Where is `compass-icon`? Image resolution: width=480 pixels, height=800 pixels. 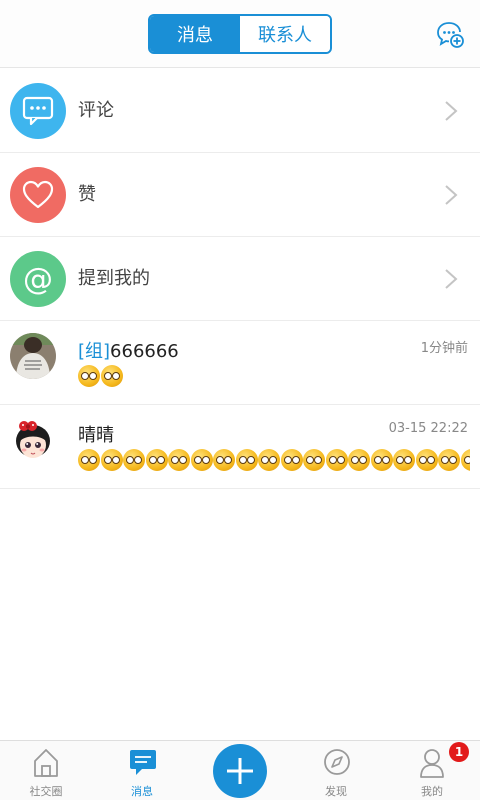
compass-icon is located at coordinates (337, 762).